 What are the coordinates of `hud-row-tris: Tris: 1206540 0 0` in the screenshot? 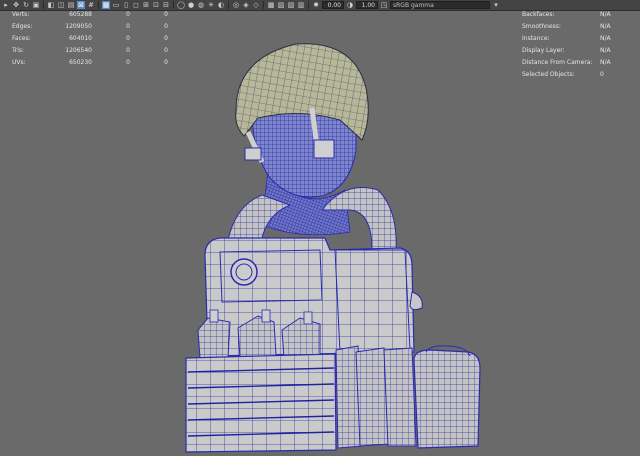 It's located at (90, 50).